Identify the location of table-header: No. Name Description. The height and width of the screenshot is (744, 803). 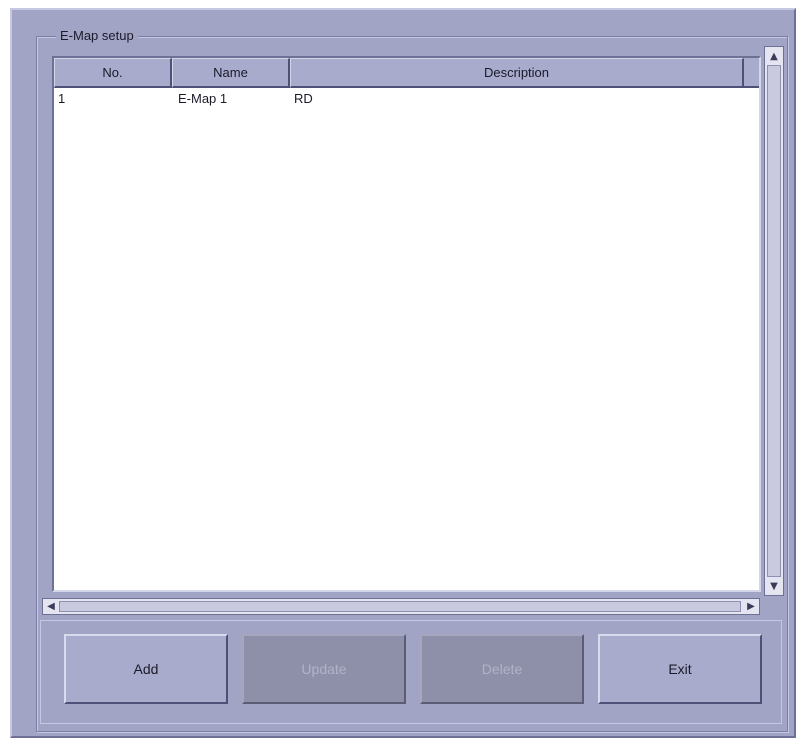
(406, 73).